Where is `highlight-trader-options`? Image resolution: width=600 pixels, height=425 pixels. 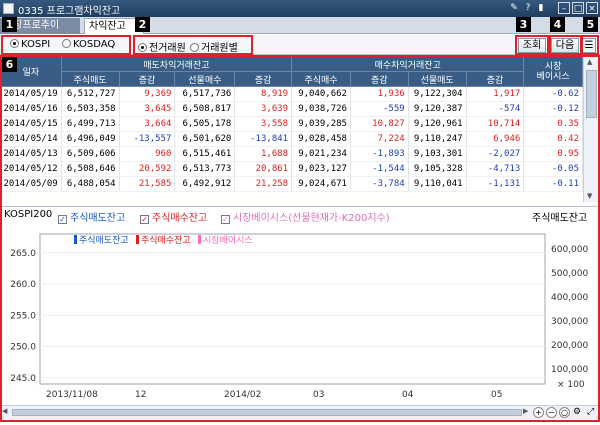
highlight-trader-options is located at coordinates (193, 45).